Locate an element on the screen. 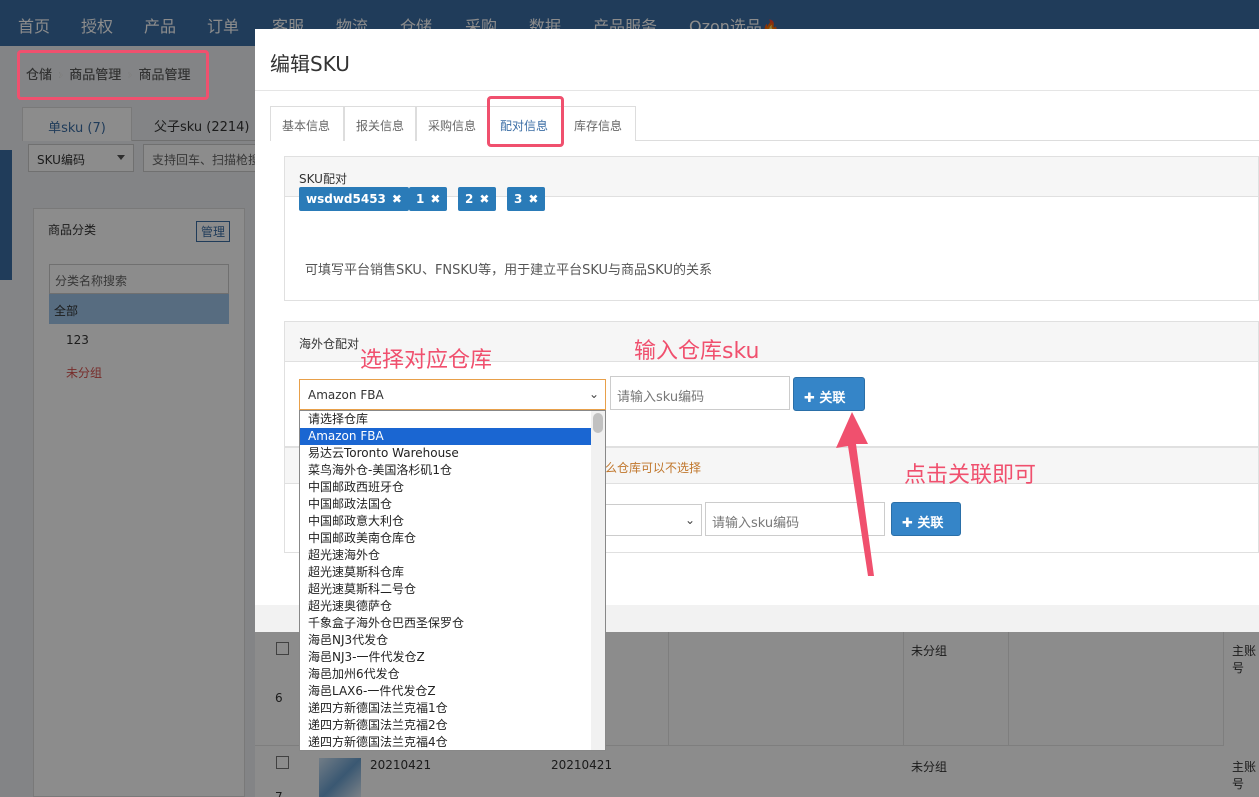  annotation-select-warehouse: 选择对应仓库 is located at coordinates (426, 360).